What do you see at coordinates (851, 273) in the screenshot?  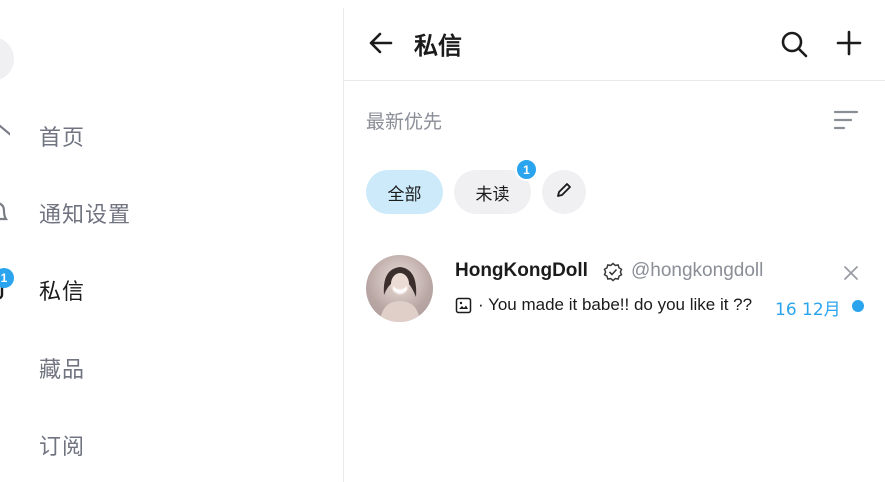 I see `close-icon` at bounding box center [851, 273].